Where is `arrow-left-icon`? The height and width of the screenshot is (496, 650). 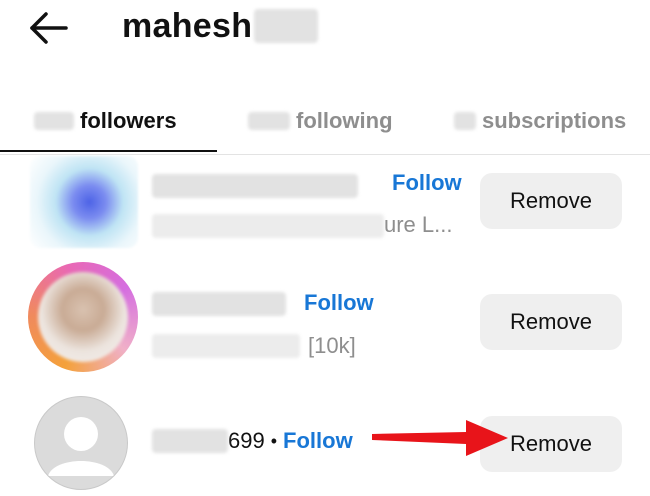 arrow-left-icon is located at coordinates (49, 28).